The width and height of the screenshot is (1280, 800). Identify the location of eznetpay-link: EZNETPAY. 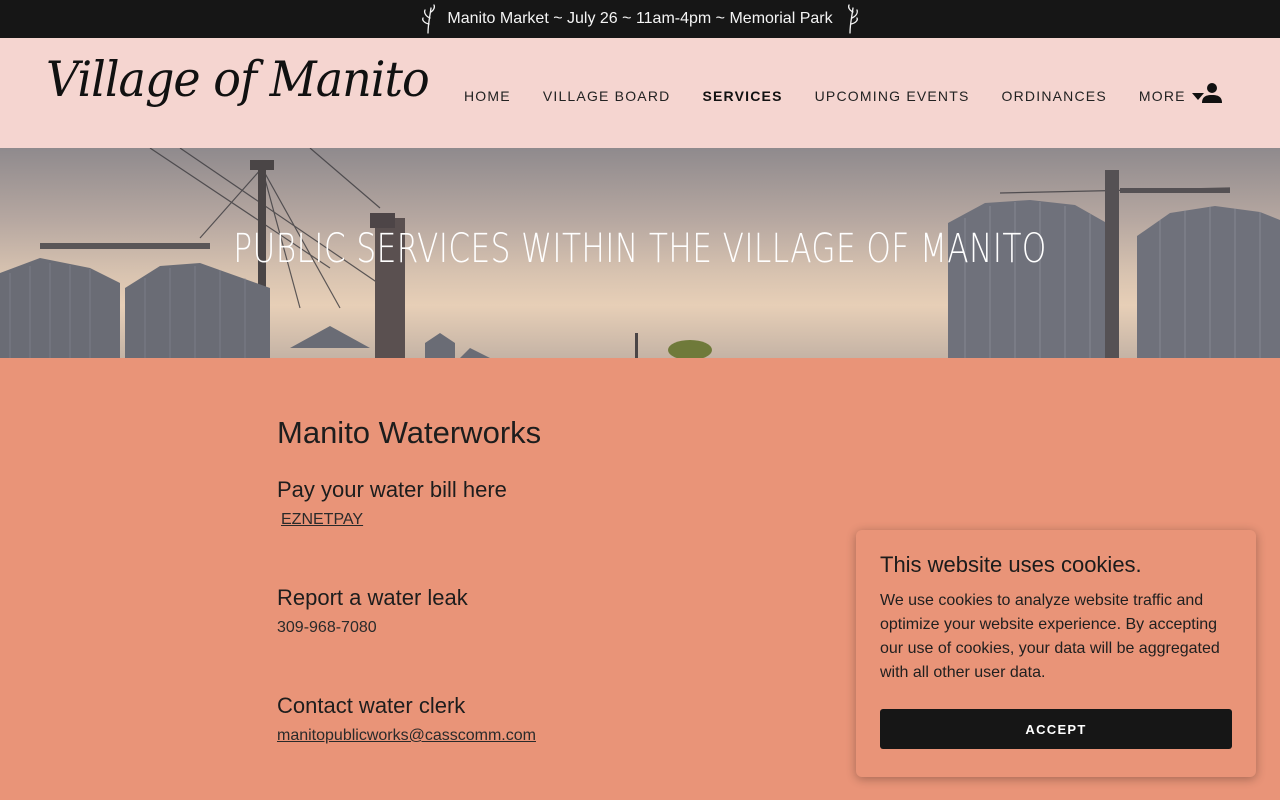
(322, 519).